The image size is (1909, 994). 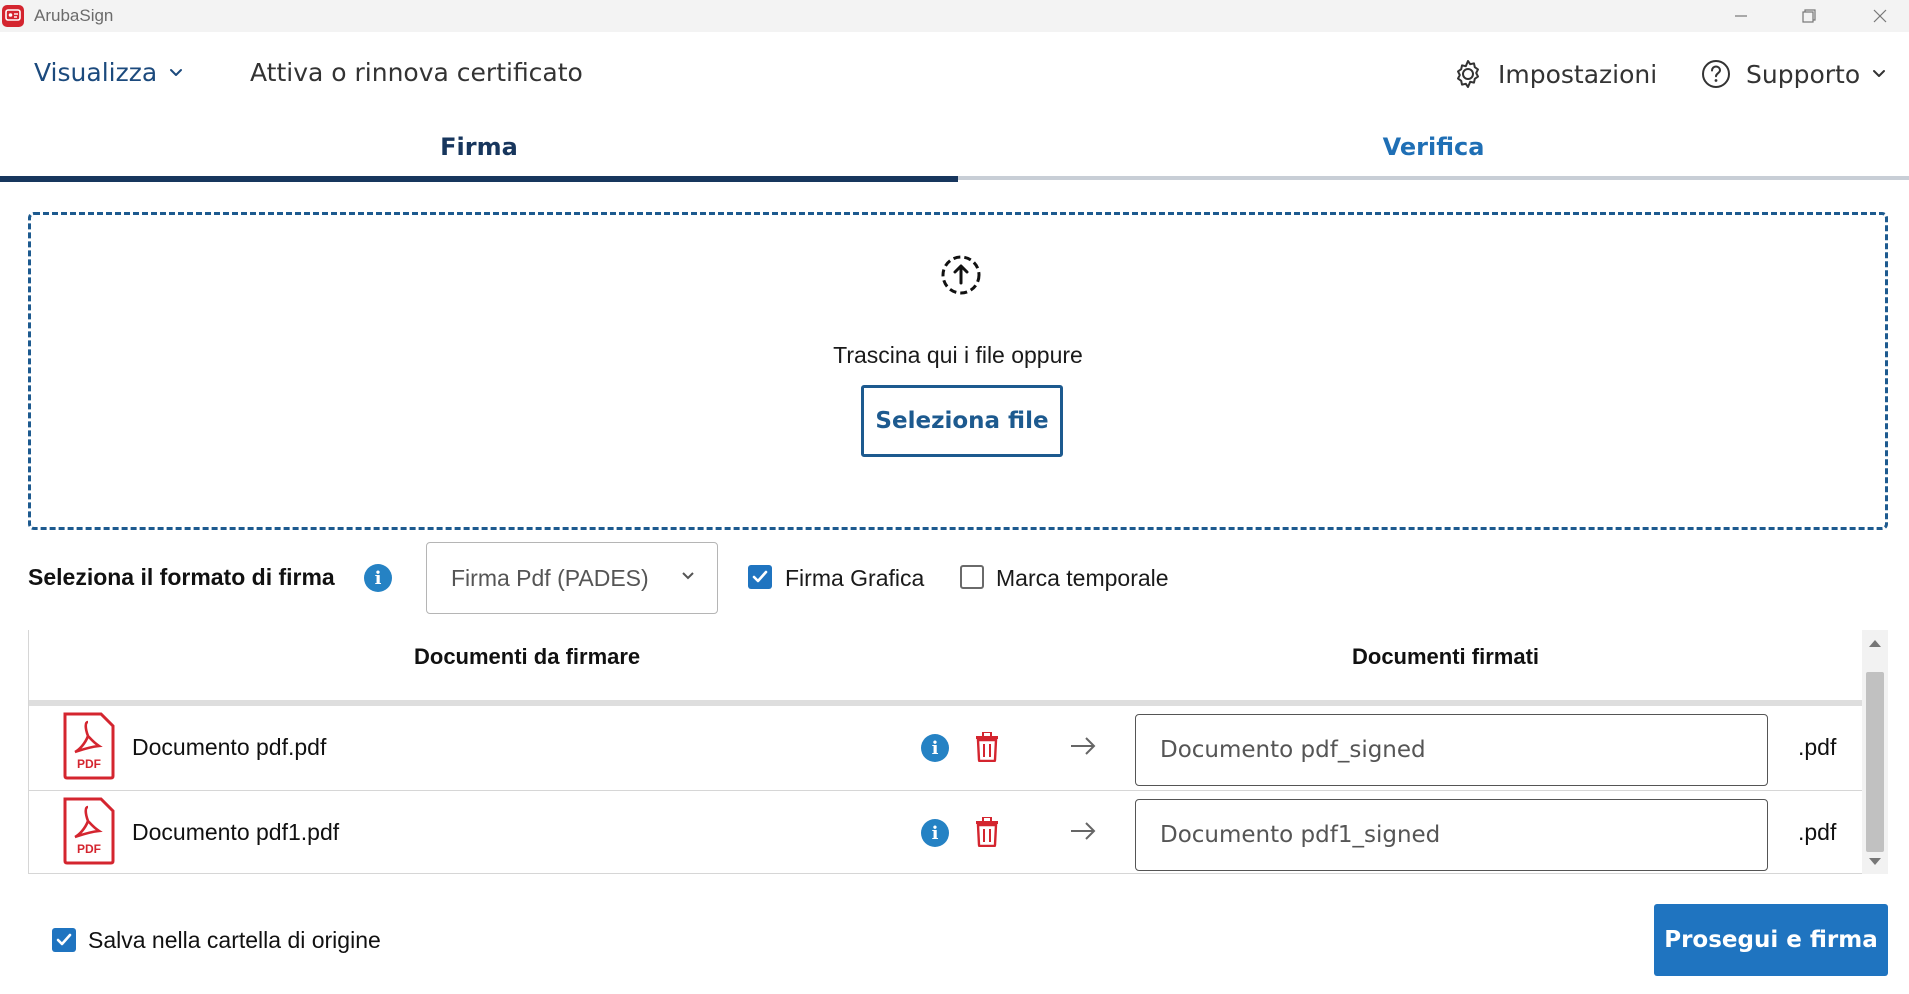 I want to click on document-name: Documento pdf.pdf, so click(x=229, y=747).